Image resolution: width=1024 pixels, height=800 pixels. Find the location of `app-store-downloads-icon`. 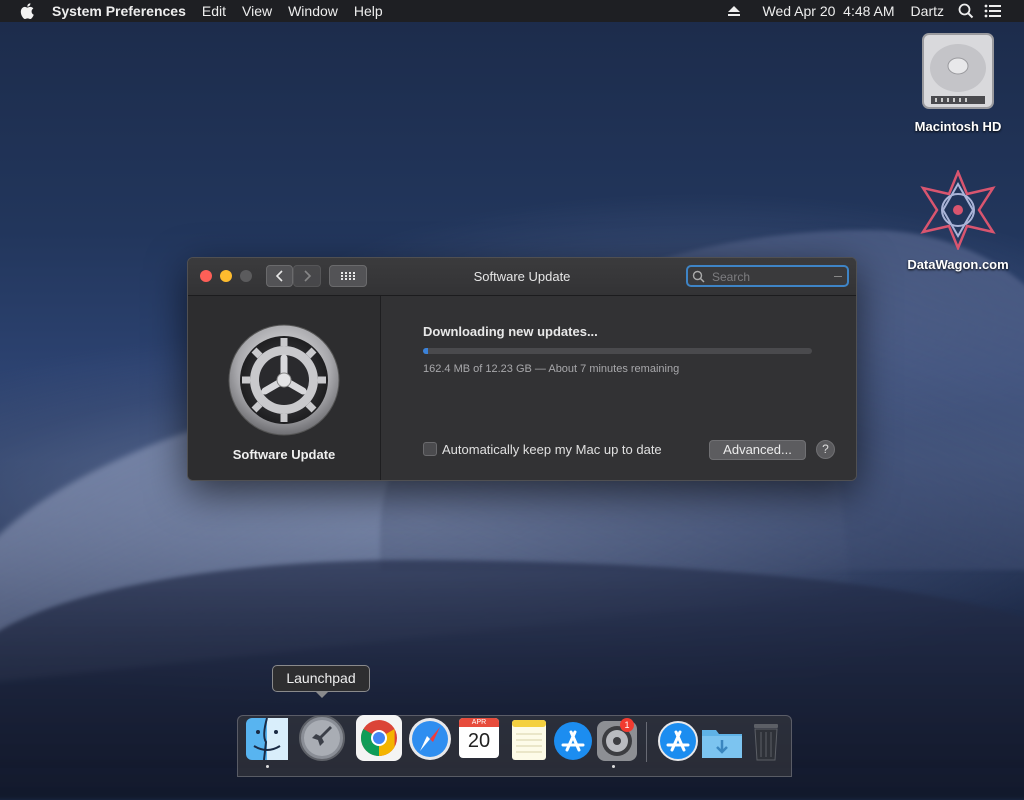

app-store-downloads-icon is located at coordinates (678, 741).